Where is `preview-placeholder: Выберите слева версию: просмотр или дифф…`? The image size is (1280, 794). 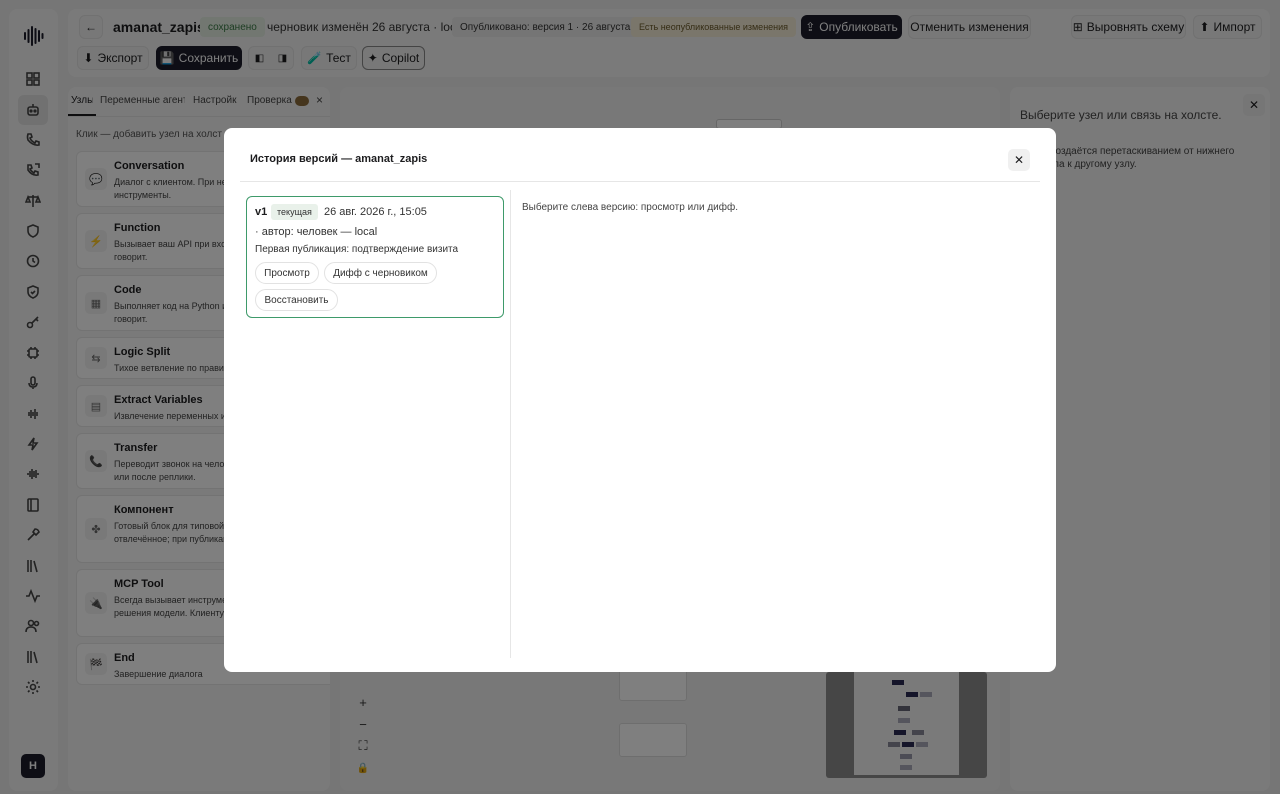
preview-placeholder: Выберите слева версию: просмотр или дифф… is located at coordinates (630, 207).